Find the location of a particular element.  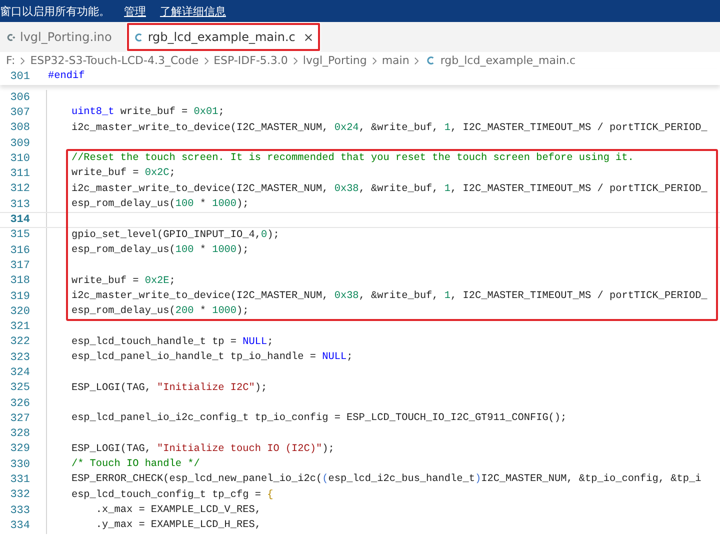

line-number: 320 is located at coordinates (19, 312).